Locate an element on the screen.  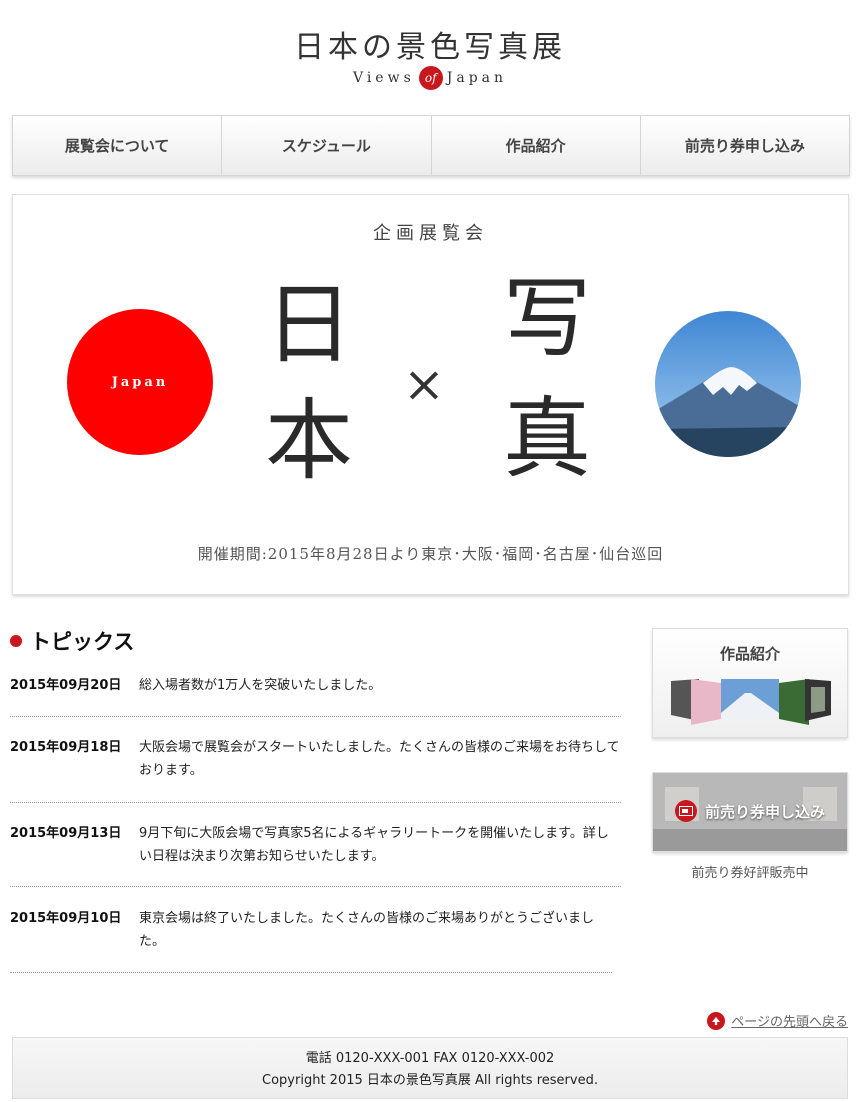
footer-contact: 電話 0120-XXX-001 FAX 0120-XXX-002 is located at coordinates (430, 1058).